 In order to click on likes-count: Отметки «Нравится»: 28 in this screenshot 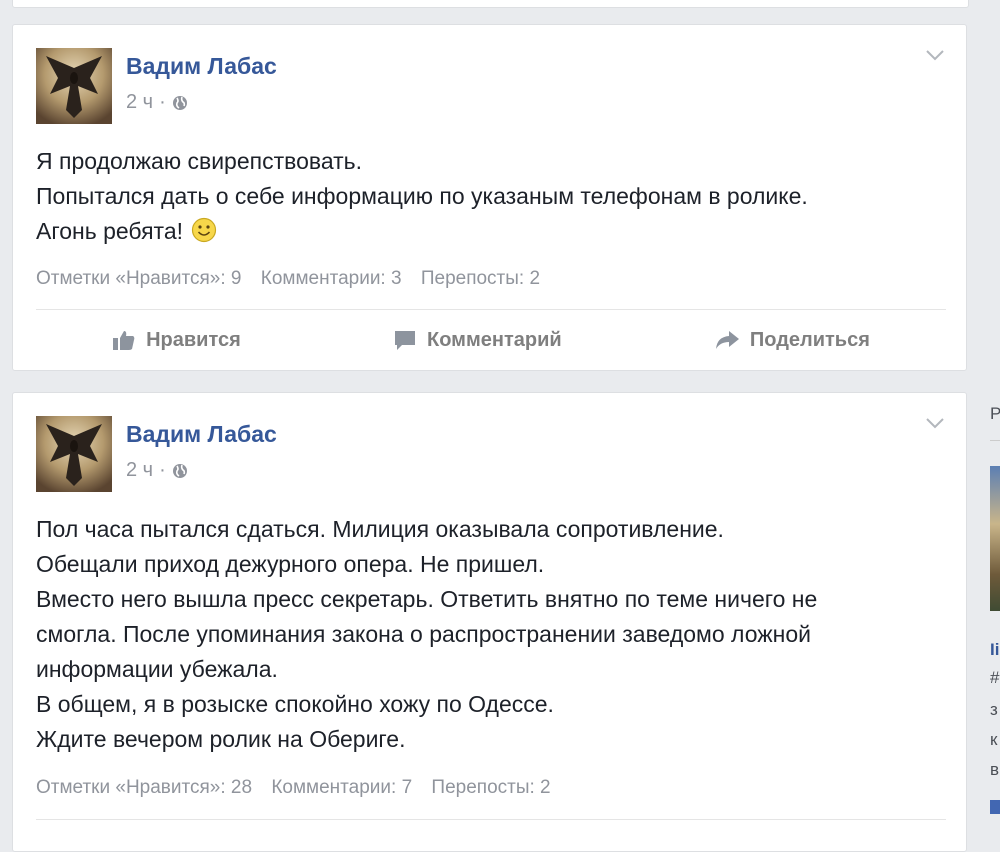, I will do `click(144, 787)`.